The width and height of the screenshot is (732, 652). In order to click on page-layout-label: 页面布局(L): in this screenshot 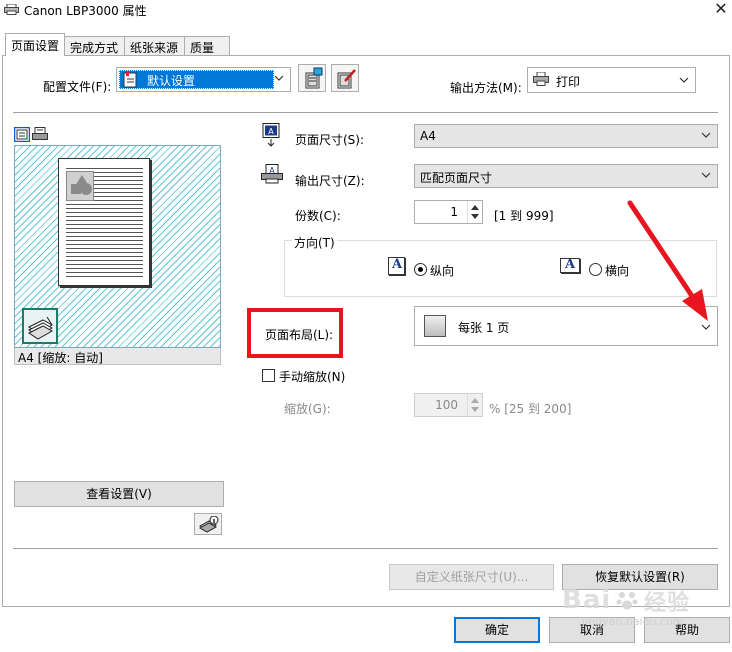, I will do `click(299, 335)`.